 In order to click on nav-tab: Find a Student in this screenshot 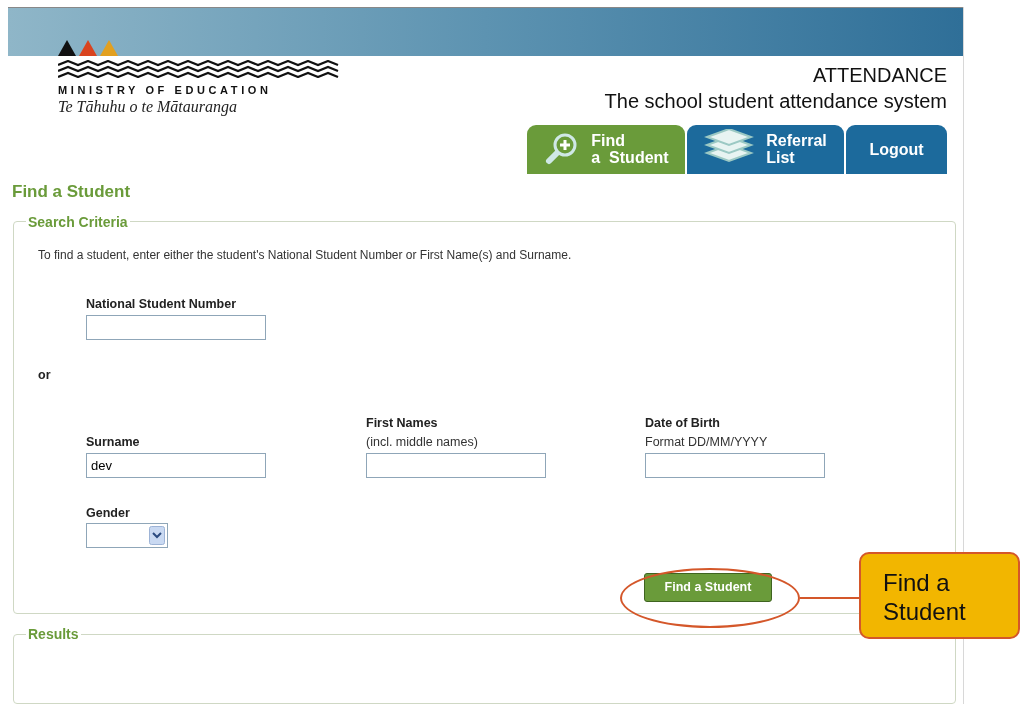, I will do `click(606, 149)`.